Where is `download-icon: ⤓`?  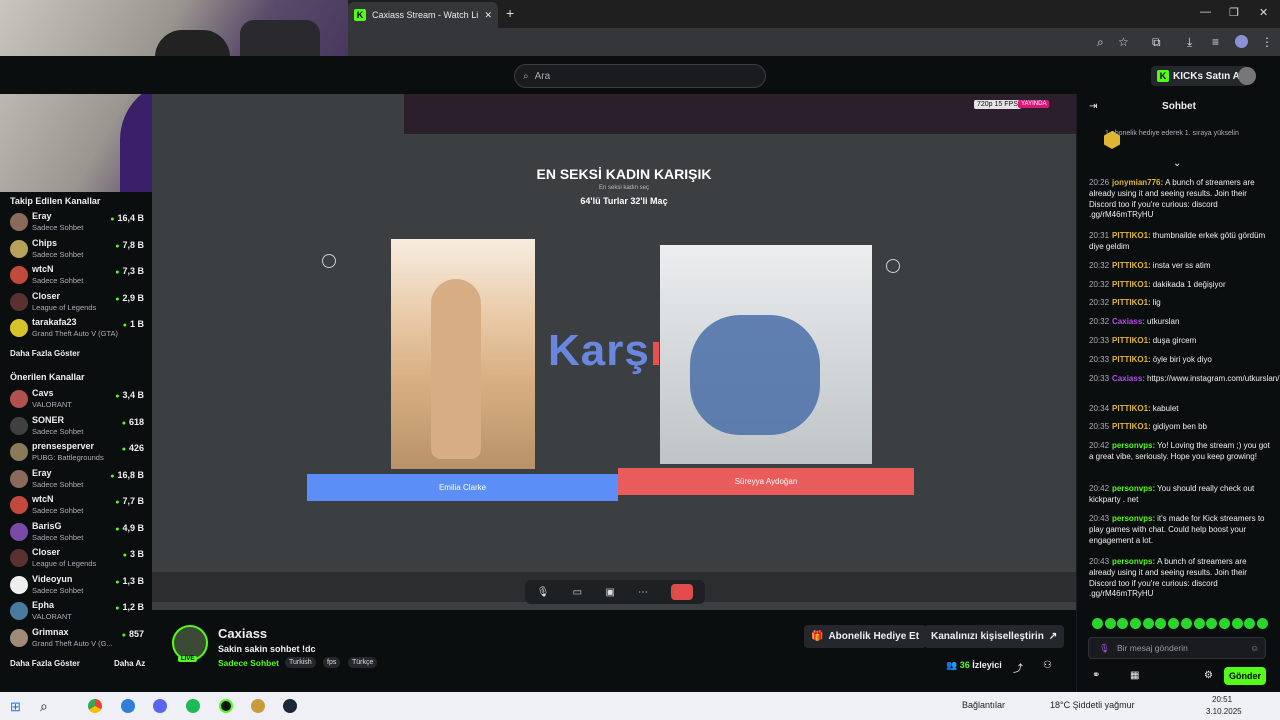 download-icon: ⤓ is located at coordinates (1189, 42).